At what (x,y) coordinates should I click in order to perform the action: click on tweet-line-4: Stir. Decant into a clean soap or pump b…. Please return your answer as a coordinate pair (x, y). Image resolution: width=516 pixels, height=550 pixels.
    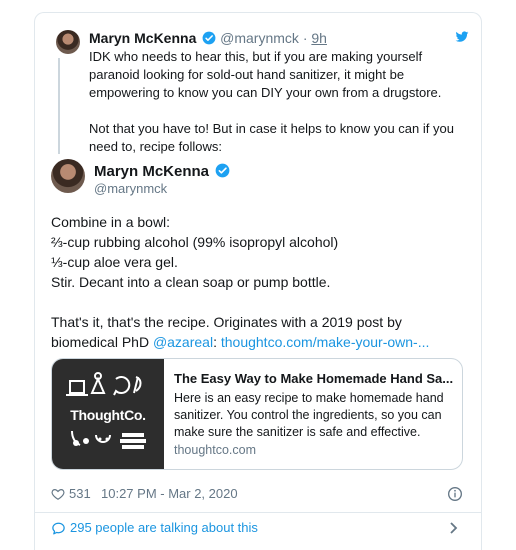
    Looking at the image, I should click on (191, 282).